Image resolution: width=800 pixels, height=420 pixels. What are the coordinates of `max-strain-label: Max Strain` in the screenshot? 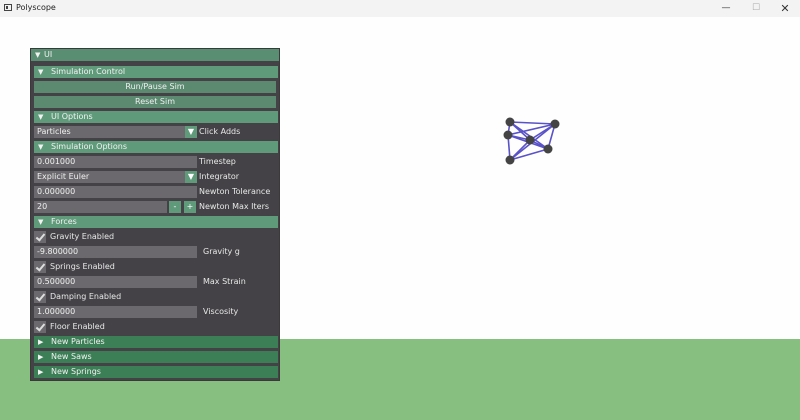 It's located at (224, 281).